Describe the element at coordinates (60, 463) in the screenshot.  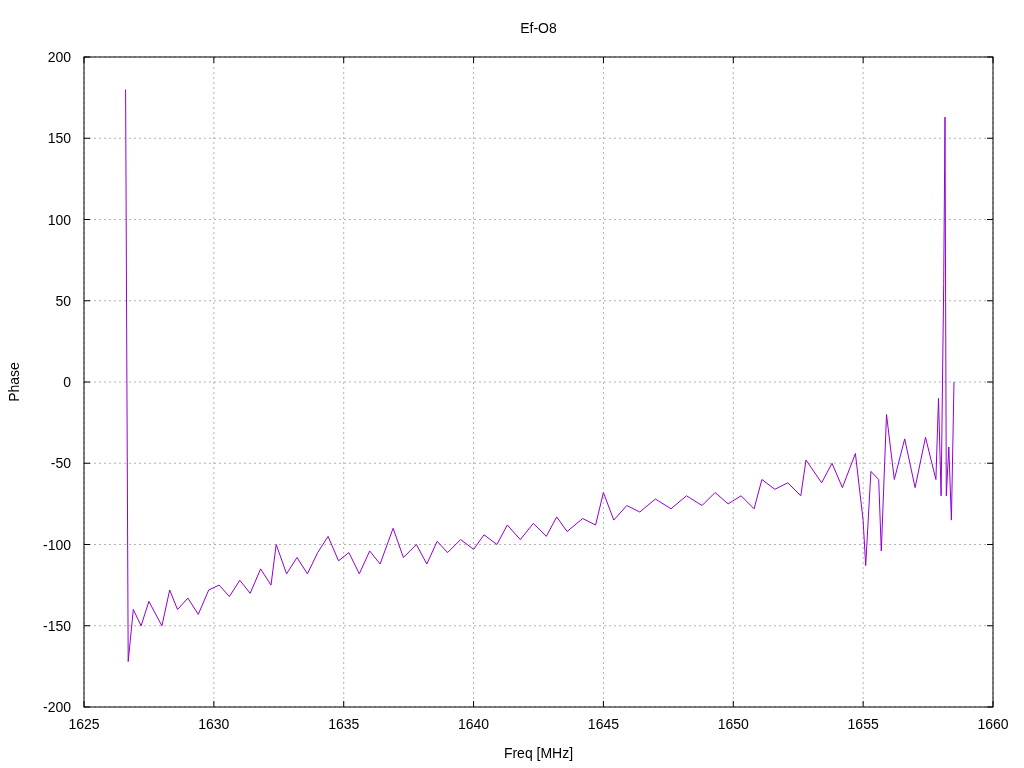
I see `y-tick-label: -50` at that location.